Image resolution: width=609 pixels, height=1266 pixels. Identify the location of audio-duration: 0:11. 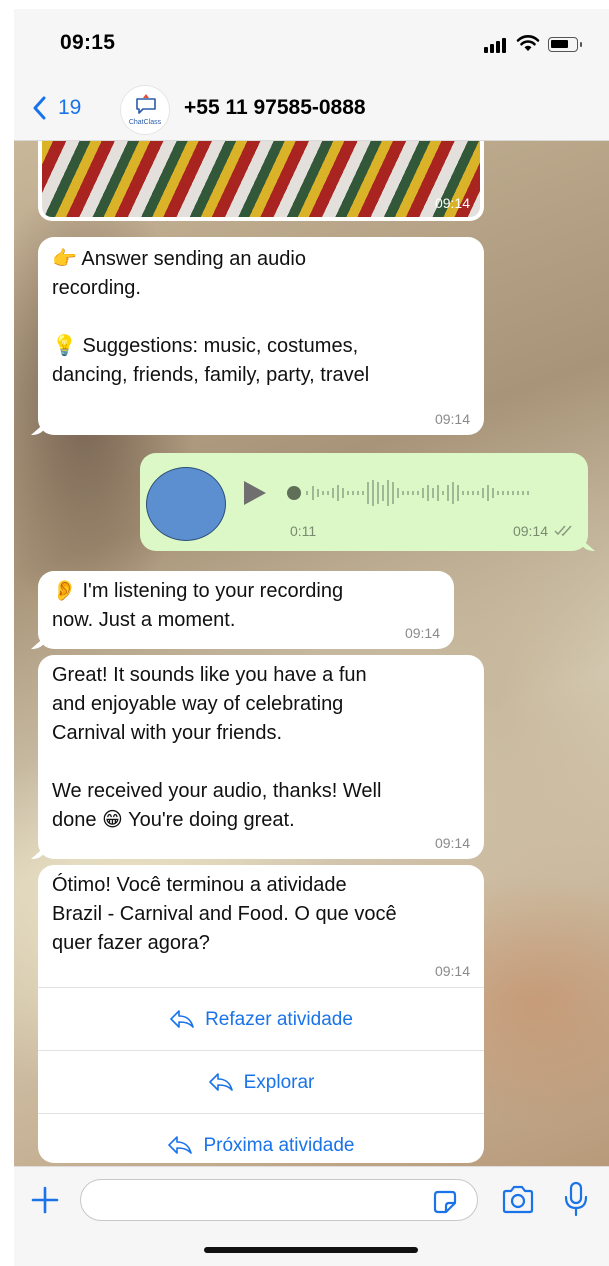
(303, 531).